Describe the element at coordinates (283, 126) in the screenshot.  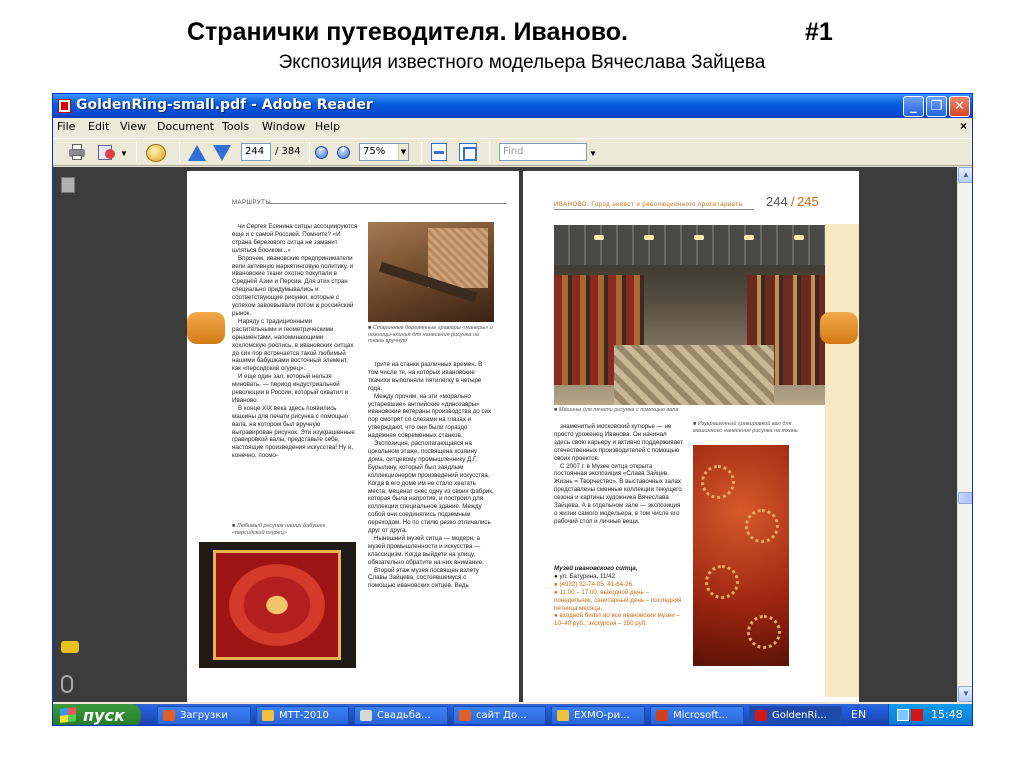
I see `menu-window: Window` at that location.